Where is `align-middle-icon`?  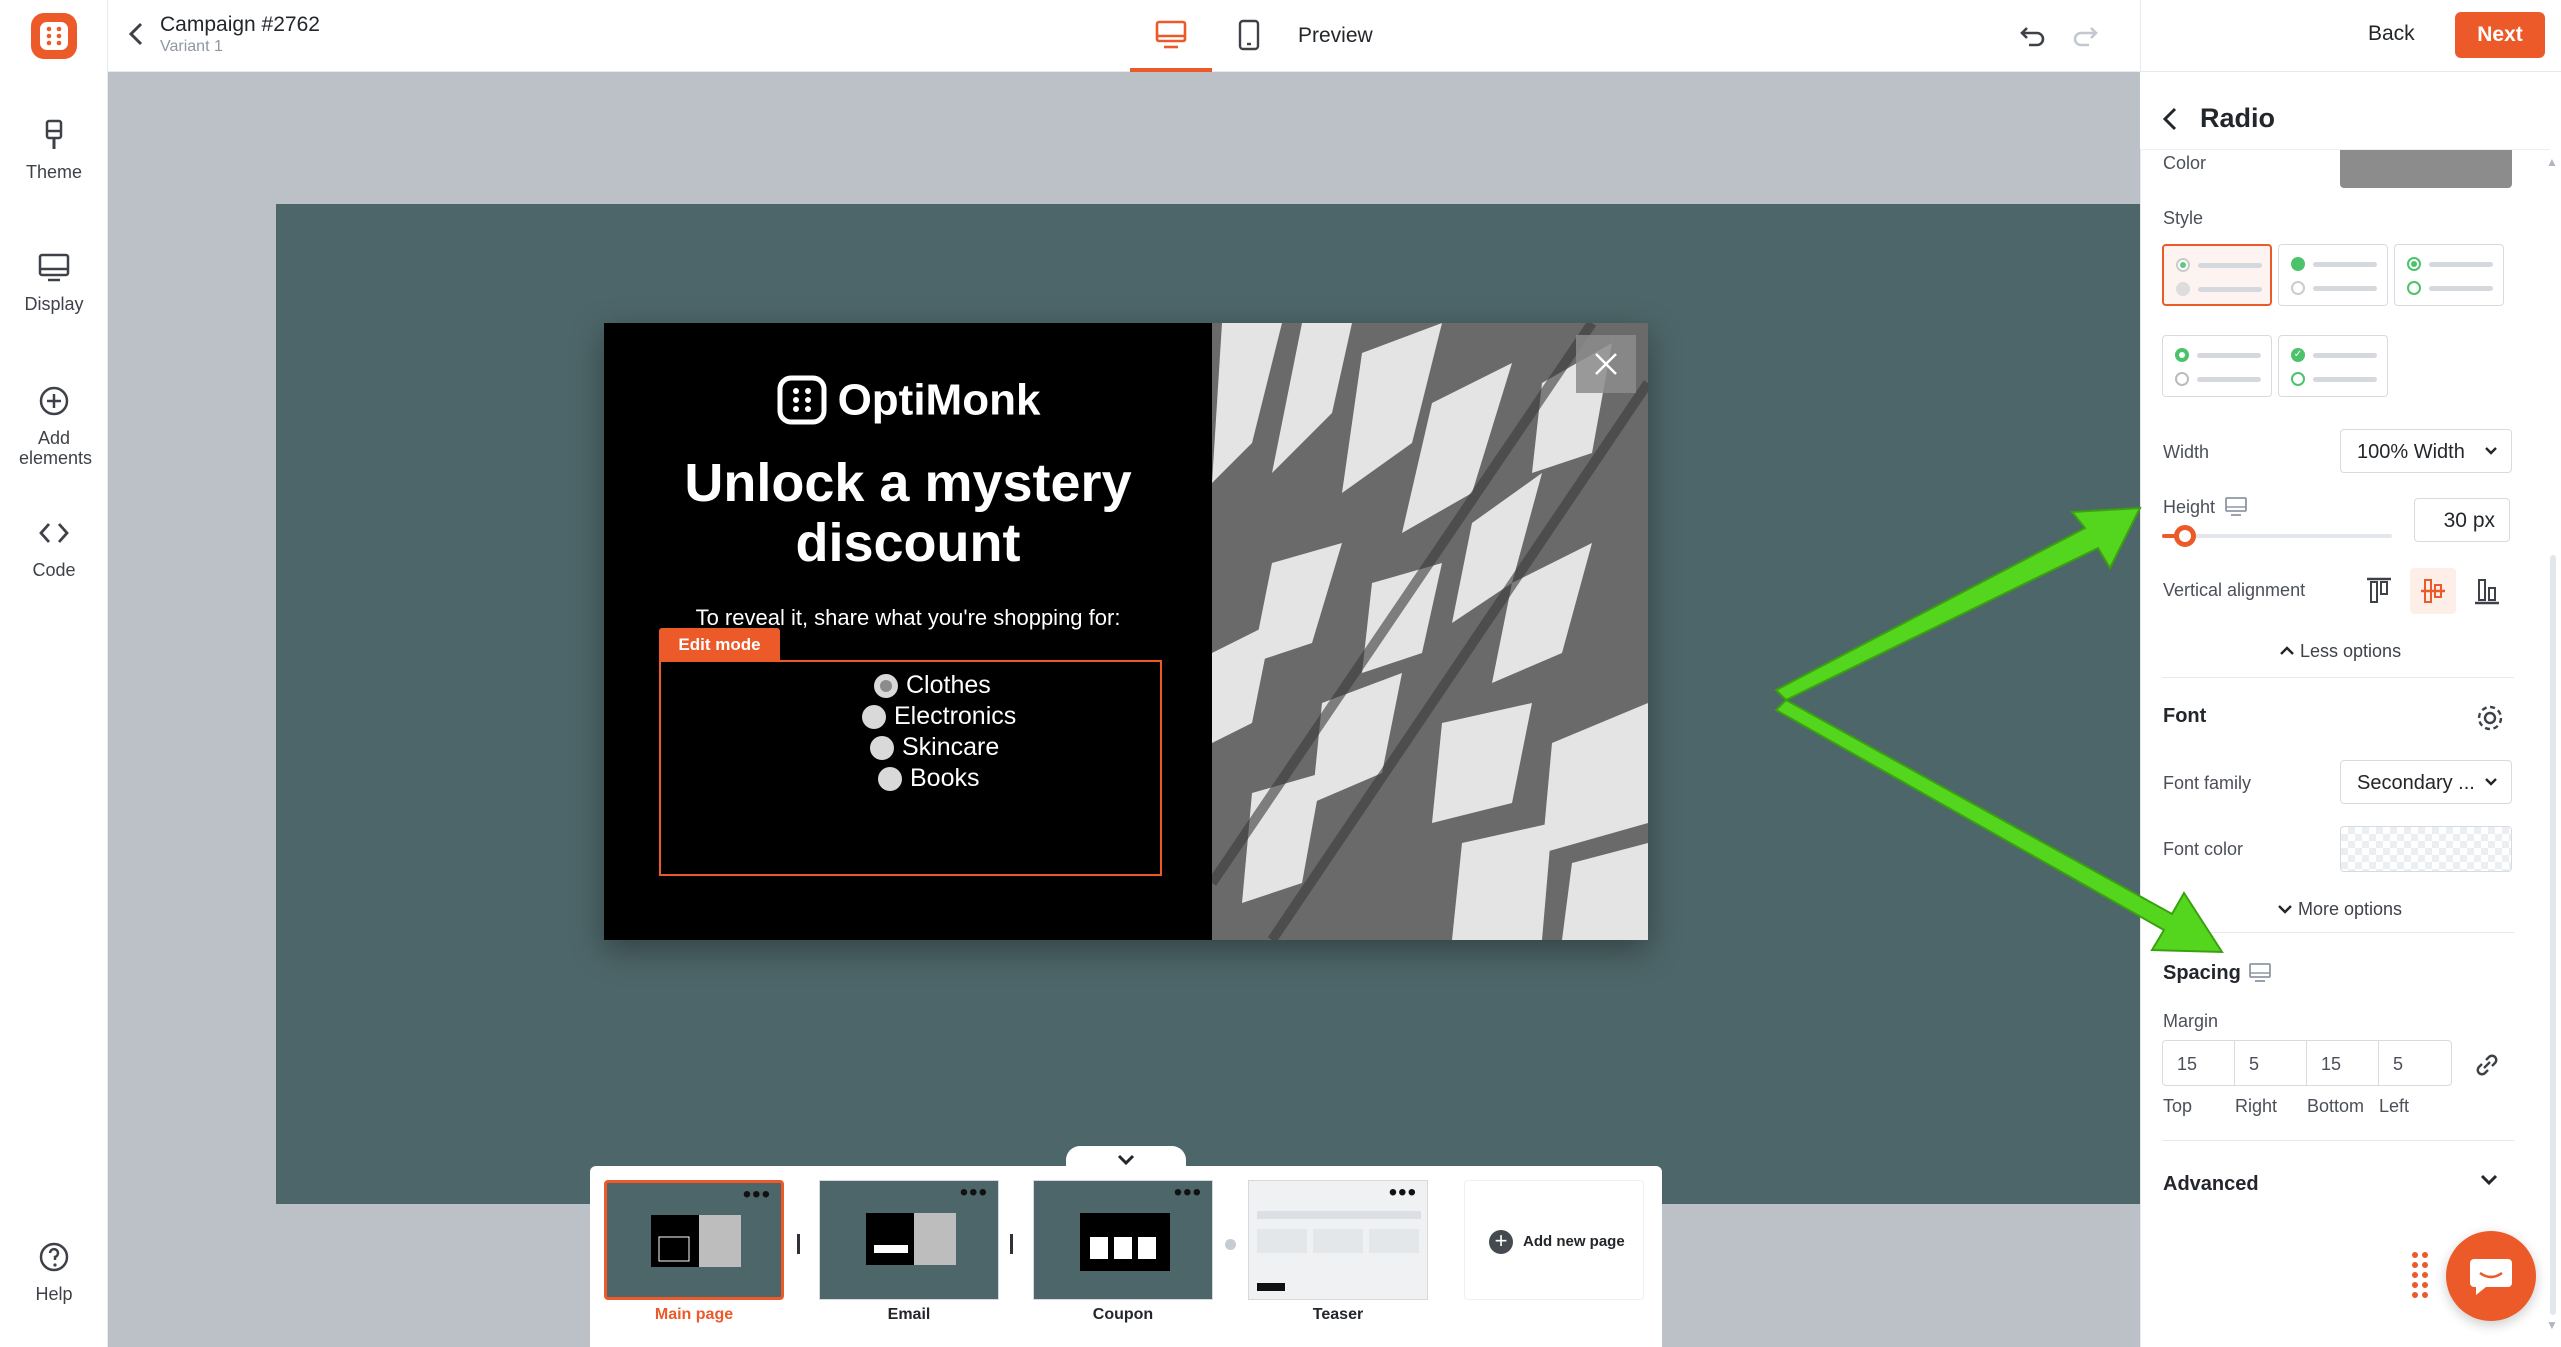 align-middle-icon is located at coordinates (2433, 591).